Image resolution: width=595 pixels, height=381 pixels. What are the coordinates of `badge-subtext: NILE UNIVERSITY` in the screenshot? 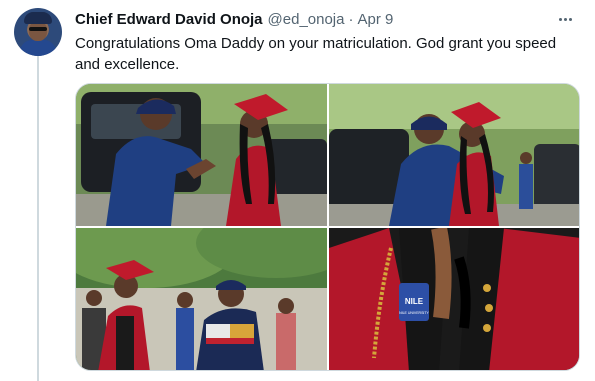 It's located at (414, 313).